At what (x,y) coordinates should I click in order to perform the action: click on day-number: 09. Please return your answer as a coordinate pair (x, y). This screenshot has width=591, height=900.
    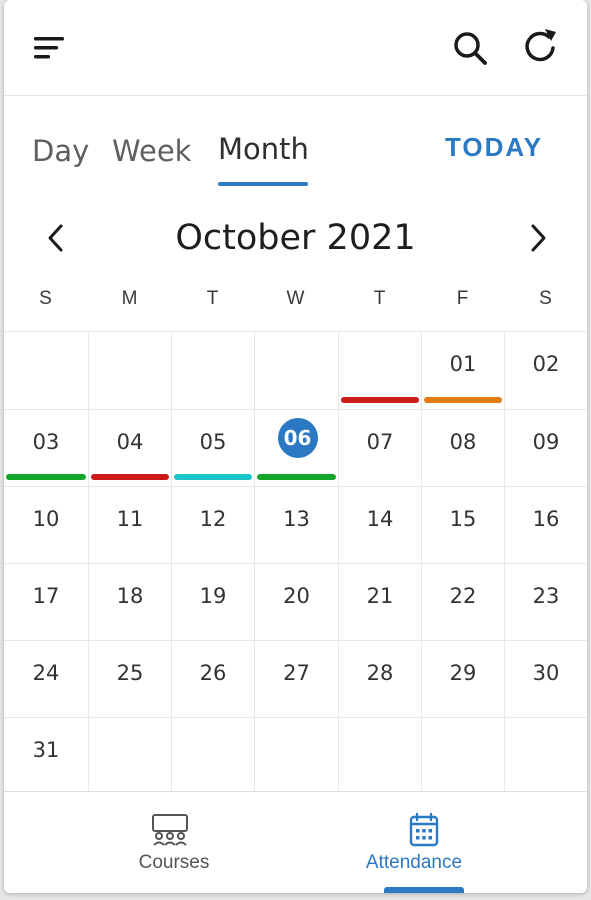
    Looking at the image, I should click on (546, 442).